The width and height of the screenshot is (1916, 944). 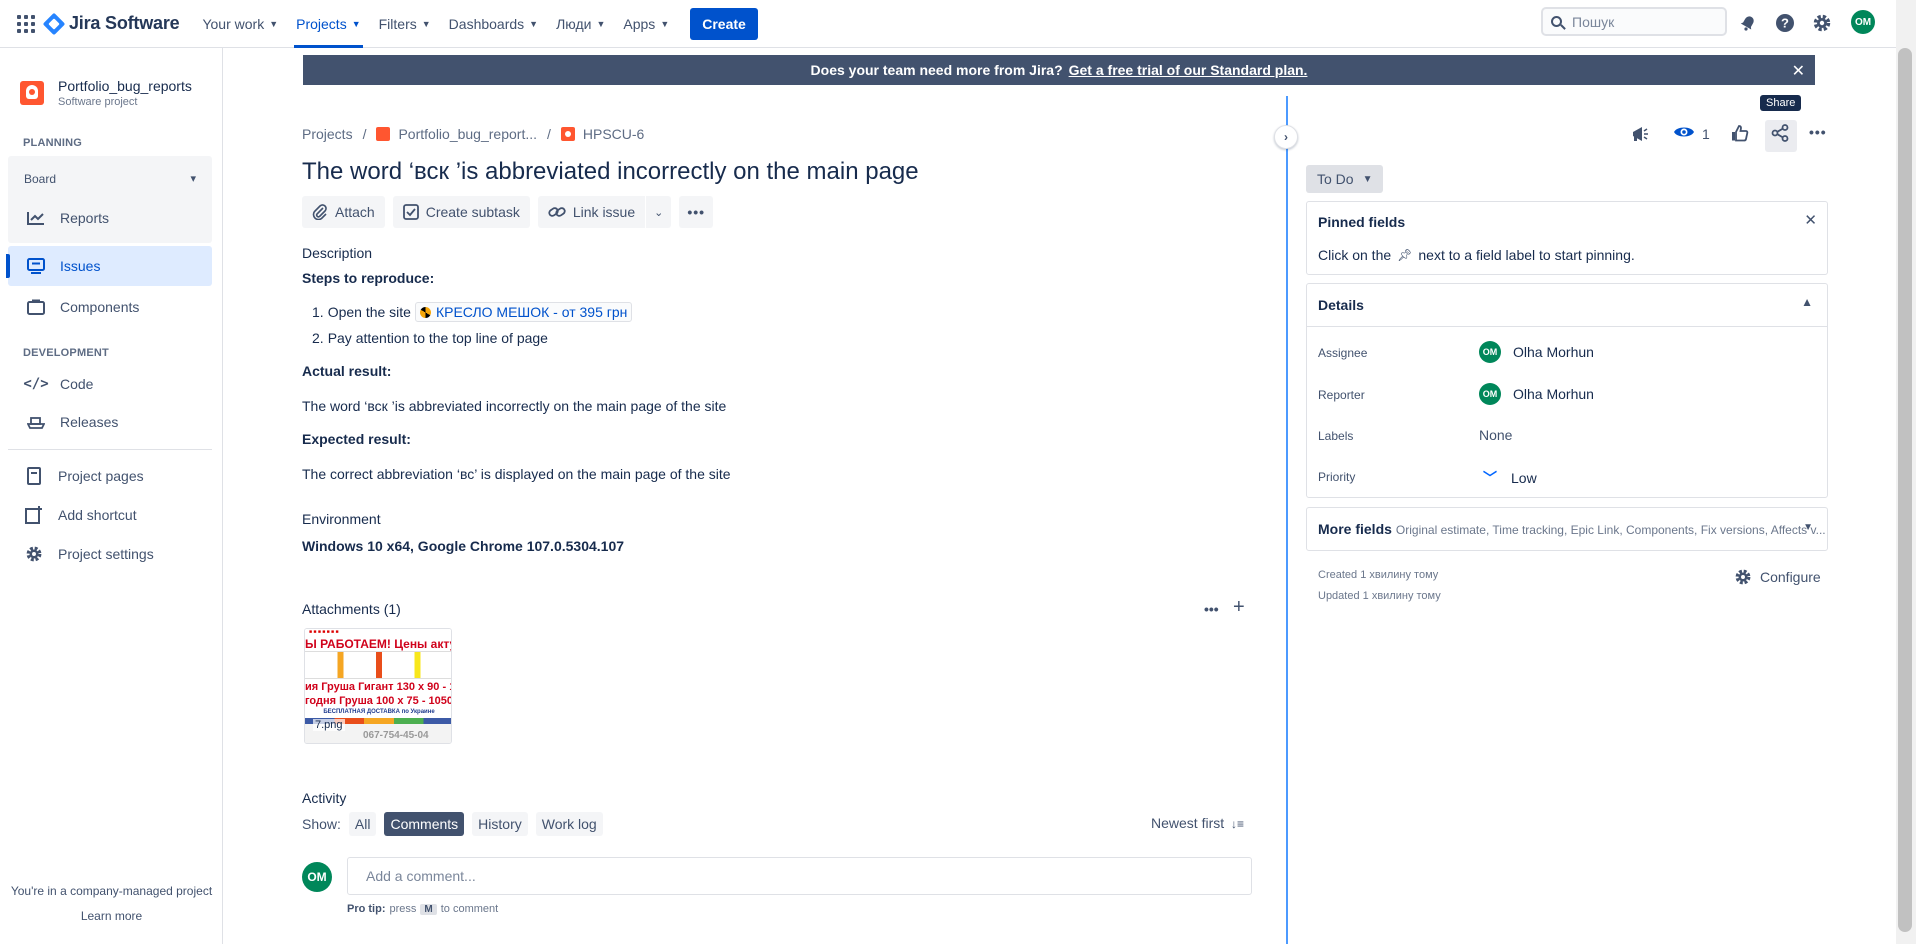 What do you see at coordinates (580, 24) in the screenshot?
I see `nav-people: Люди ▼` at bounding box center [580, 24].